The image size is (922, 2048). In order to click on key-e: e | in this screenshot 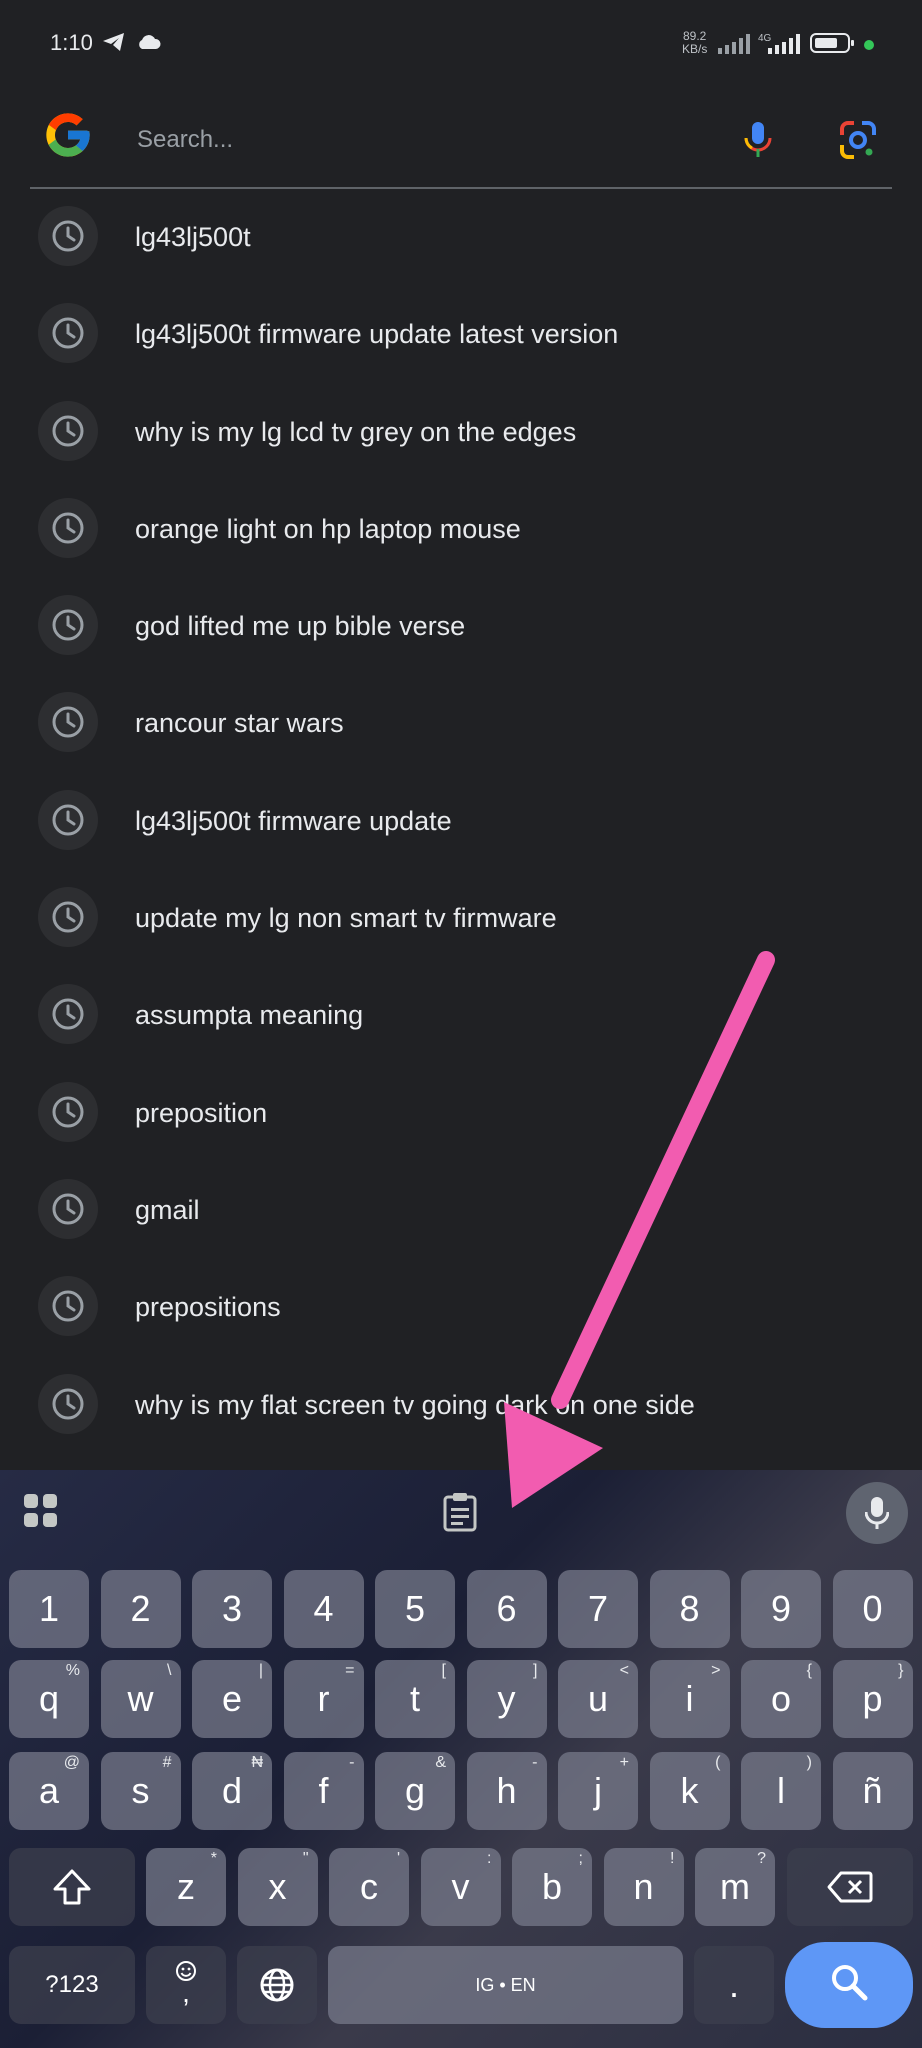, I will do `click(232, 1699)`.